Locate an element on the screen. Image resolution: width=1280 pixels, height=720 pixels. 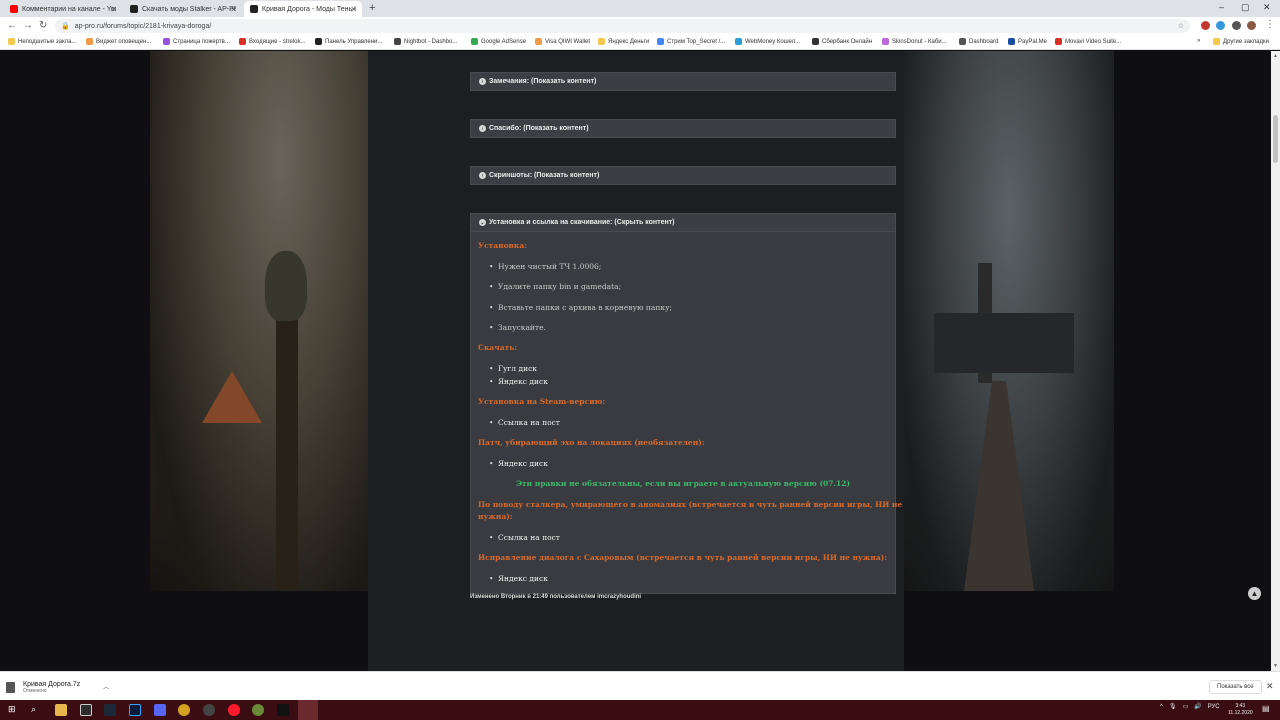
chrome-active-icon is located at coordinates (308, 710).